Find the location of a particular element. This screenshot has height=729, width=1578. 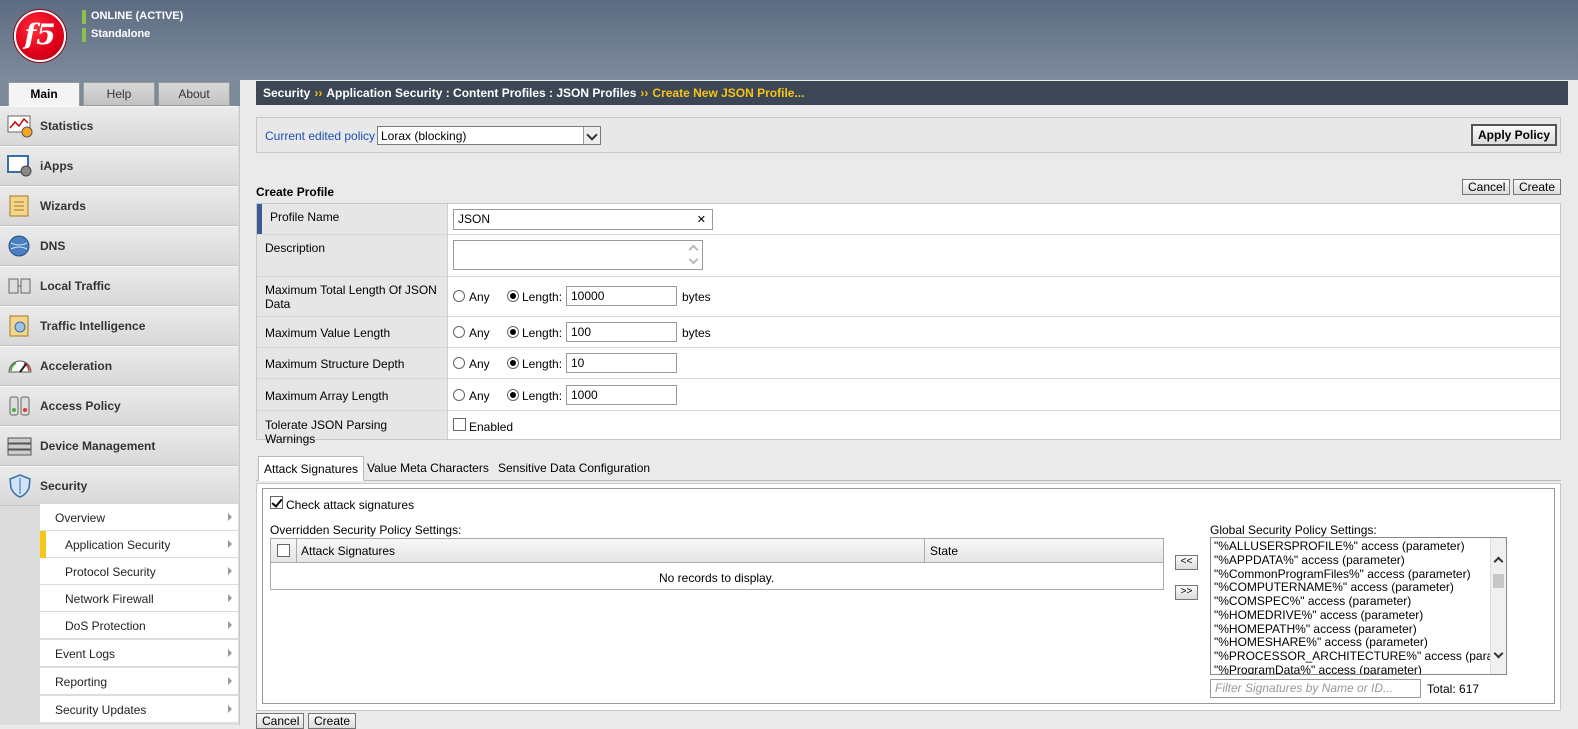

nav-label: Wizards is located at coordinates (63, 206).